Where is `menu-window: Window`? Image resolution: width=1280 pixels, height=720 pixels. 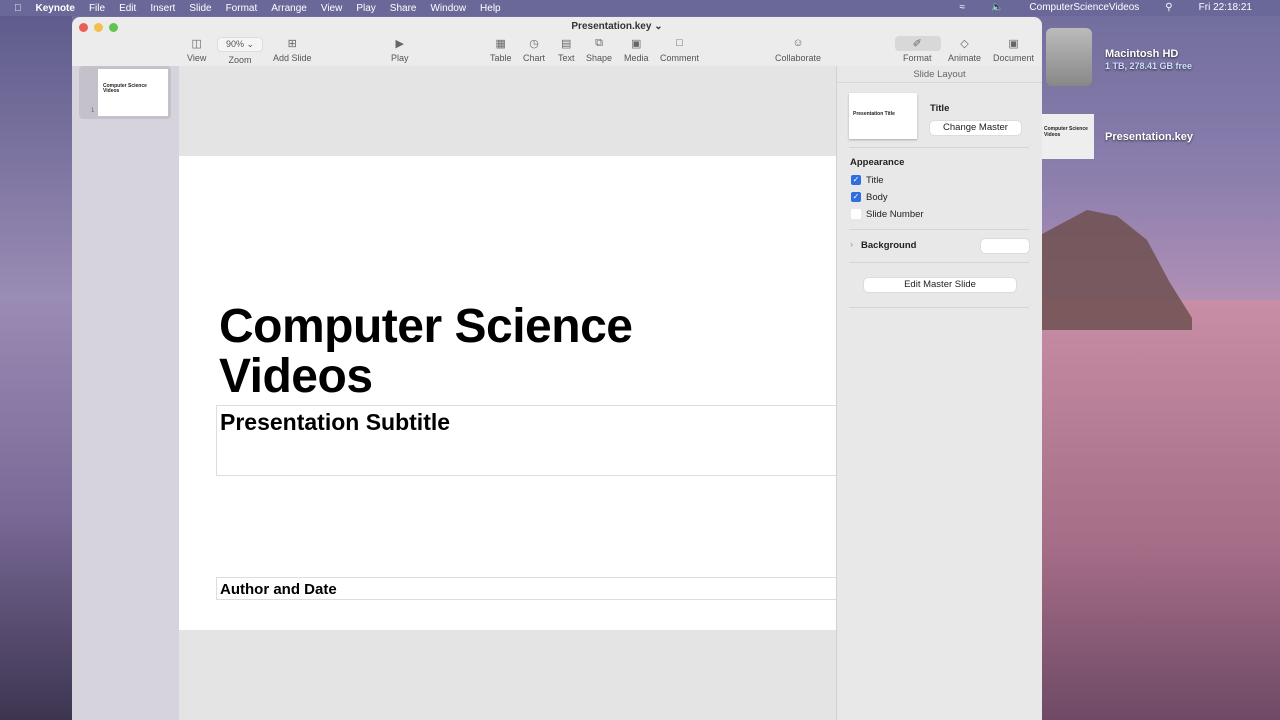
menu-window: Window is located at coordinates (448, 8).